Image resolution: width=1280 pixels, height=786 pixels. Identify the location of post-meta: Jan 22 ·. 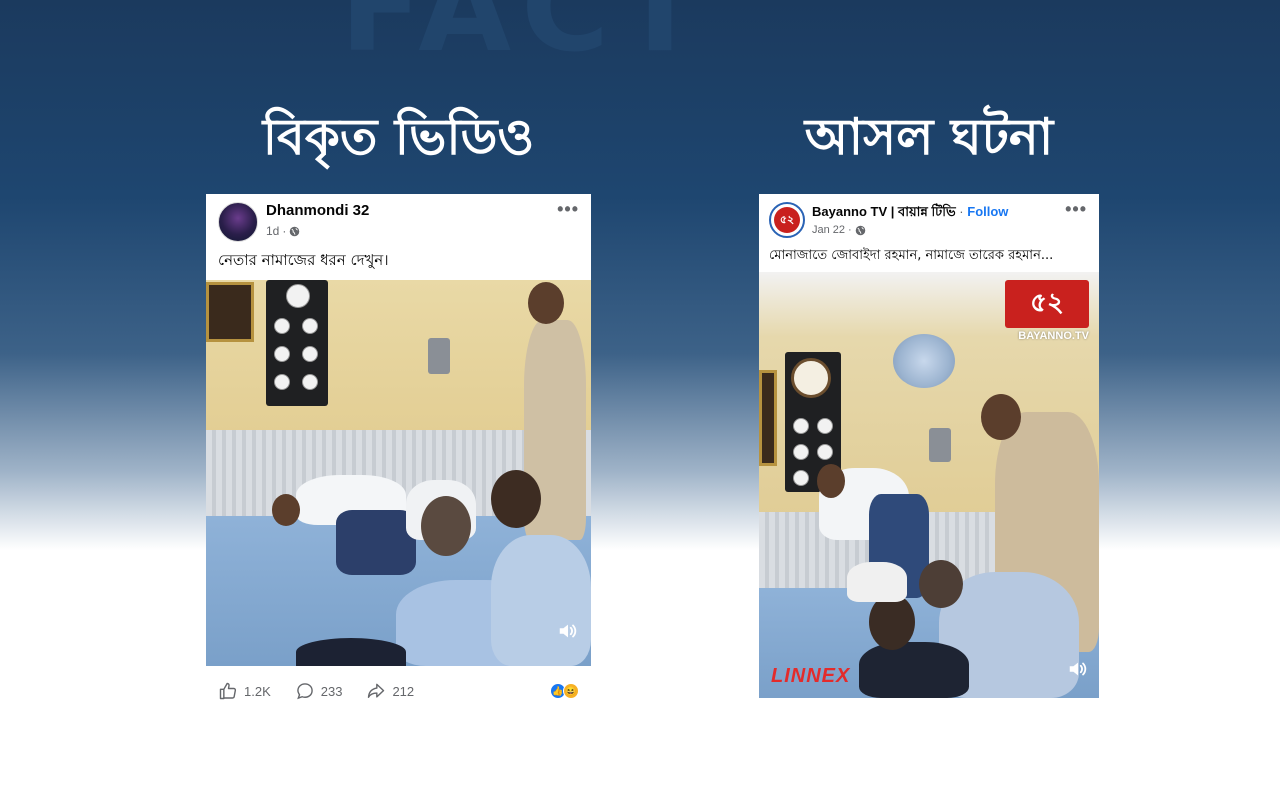
(839, 230).